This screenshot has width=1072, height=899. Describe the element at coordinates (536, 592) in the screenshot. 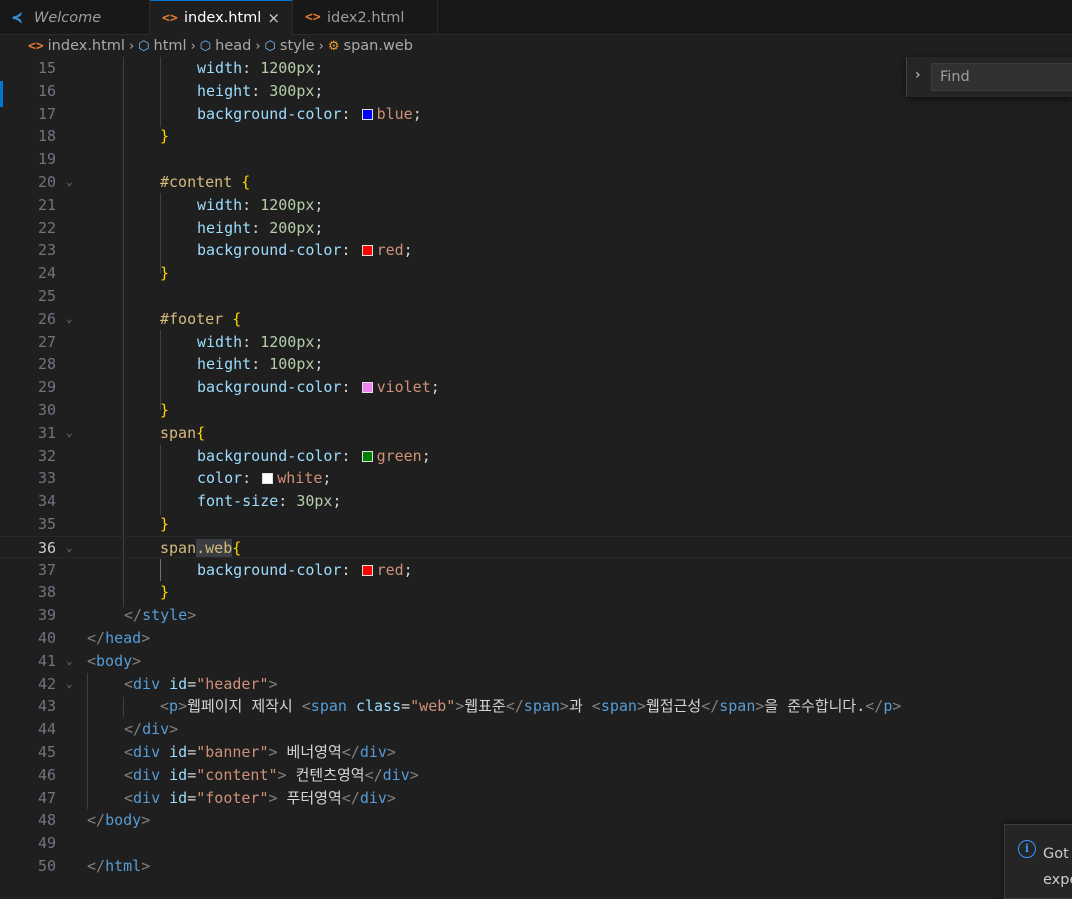

I see `code-line: 38}` at that location.